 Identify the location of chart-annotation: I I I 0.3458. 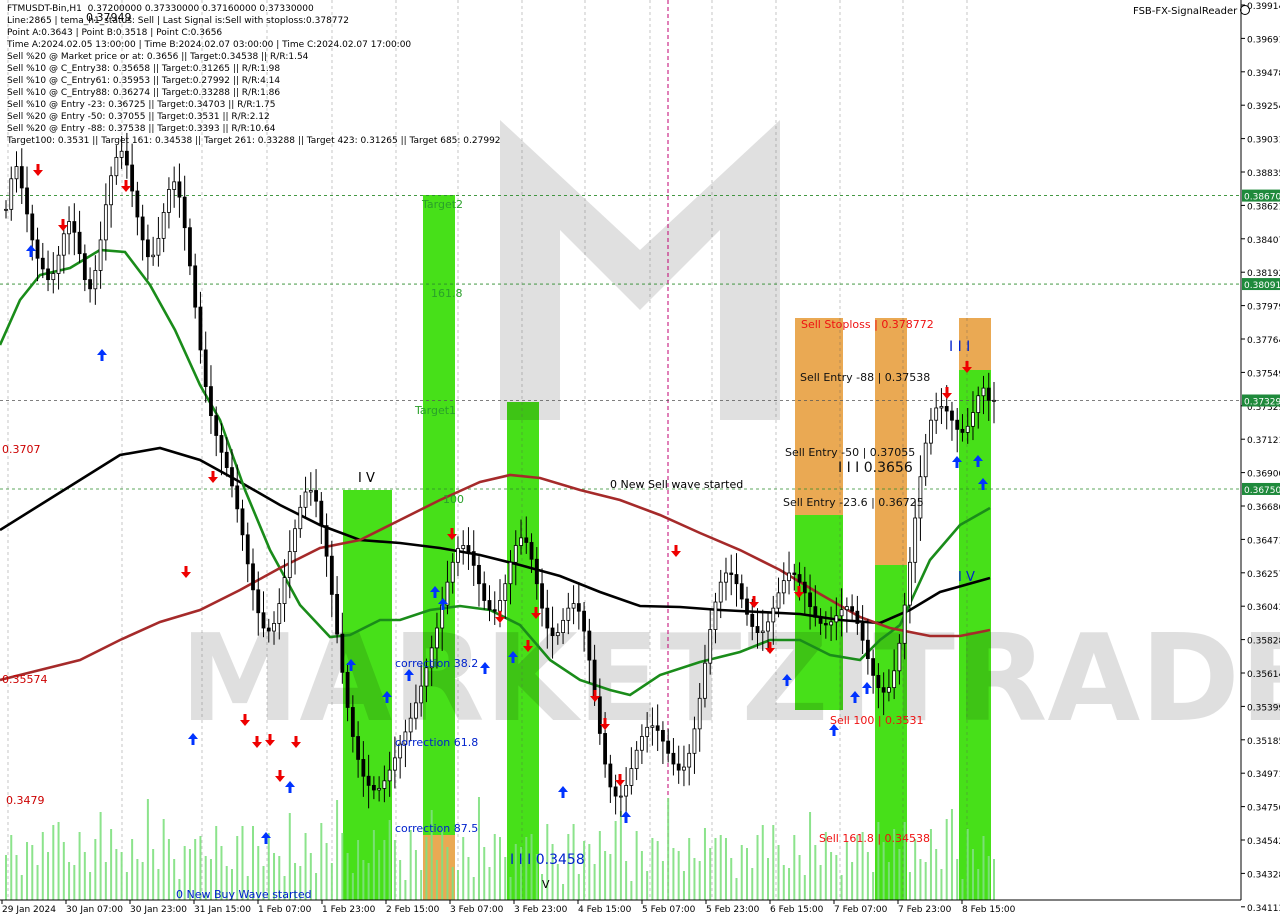
(547, 860).